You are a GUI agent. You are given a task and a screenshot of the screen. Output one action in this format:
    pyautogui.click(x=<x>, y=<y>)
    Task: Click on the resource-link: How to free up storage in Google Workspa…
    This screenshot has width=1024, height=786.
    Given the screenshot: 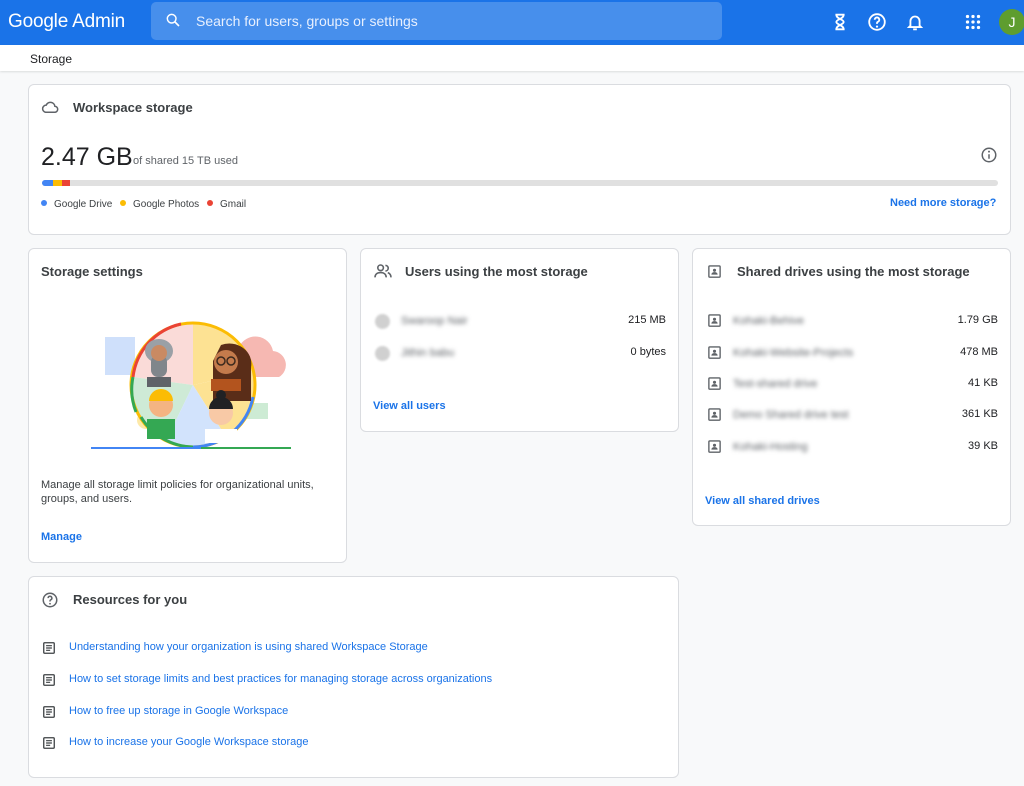 What is the action you would take?
    pyautogui.click(x=178, y=711)
    